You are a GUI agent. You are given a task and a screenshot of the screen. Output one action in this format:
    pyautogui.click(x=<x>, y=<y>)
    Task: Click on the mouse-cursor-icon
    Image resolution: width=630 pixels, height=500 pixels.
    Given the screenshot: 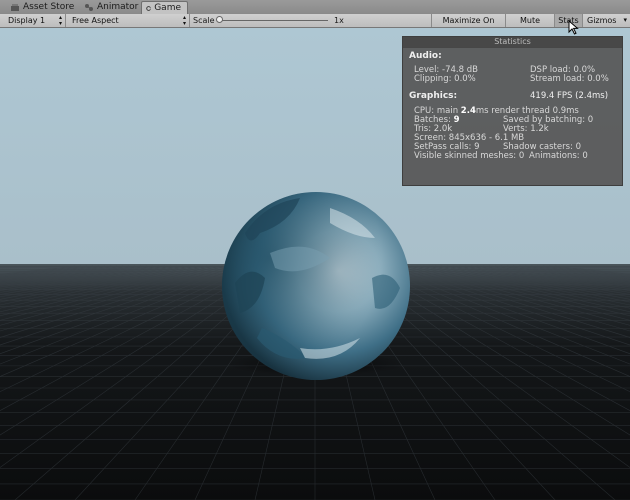 What is the action you would take?
    pyautogui.click(x=573, y=27)
    